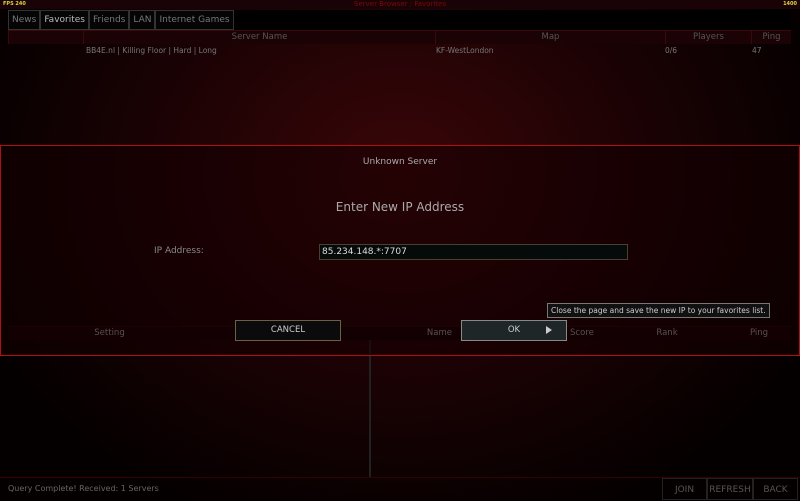 Image resolution: width=800 pixels, height=501 pixels. I want to click on tab-internet-games: Internet Games, so click(194, 20).